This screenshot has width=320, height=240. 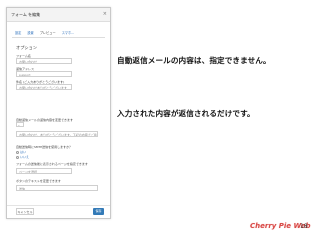 What do you see at coordinates (23, 152) in the screenshot?
I see `radio-yes-label: はい` at bounding box center [23, 152].